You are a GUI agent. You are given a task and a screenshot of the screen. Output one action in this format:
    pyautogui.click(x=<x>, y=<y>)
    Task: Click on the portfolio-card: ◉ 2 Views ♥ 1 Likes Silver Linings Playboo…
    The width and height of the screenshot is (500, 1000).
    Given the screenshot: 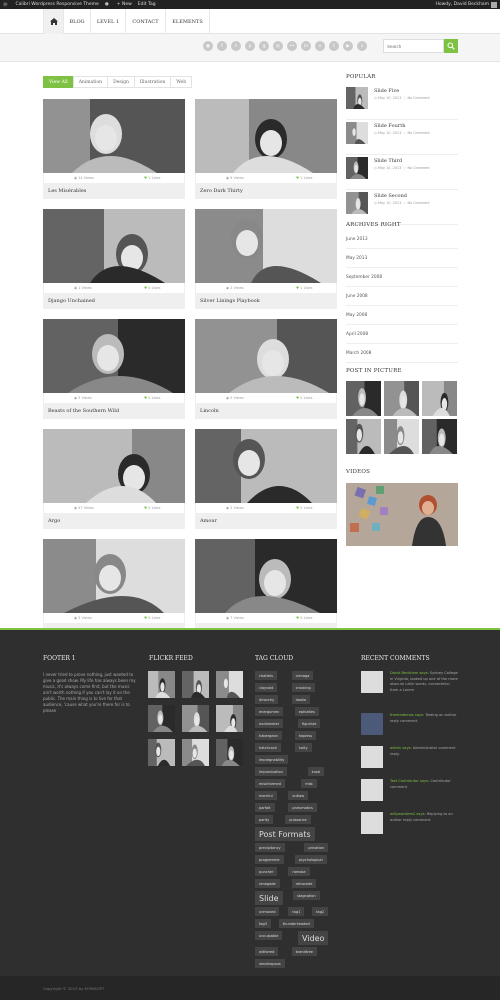 What is the action you would take?
    pyautogui.click(x=266, y=261)
    